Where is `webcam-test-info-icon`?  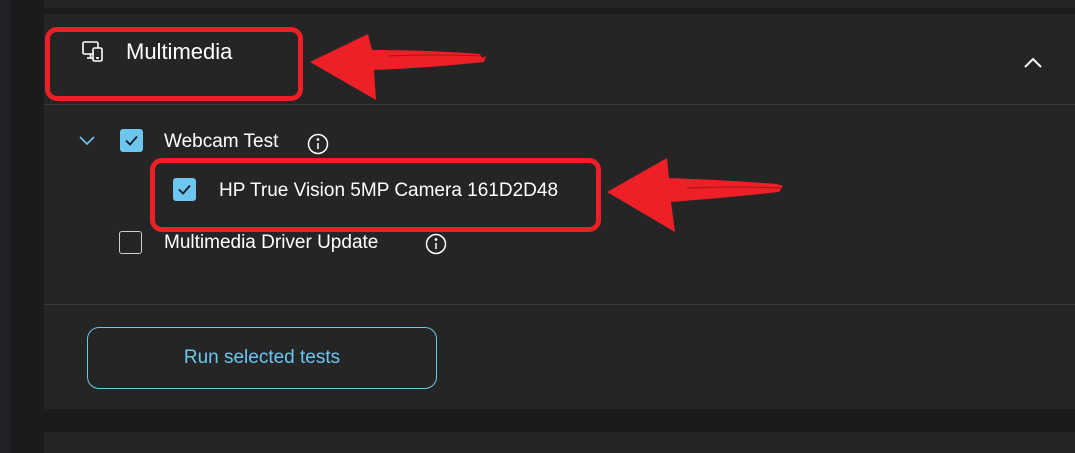 webcam-test-info-icon is located at coordinates (318, 144).